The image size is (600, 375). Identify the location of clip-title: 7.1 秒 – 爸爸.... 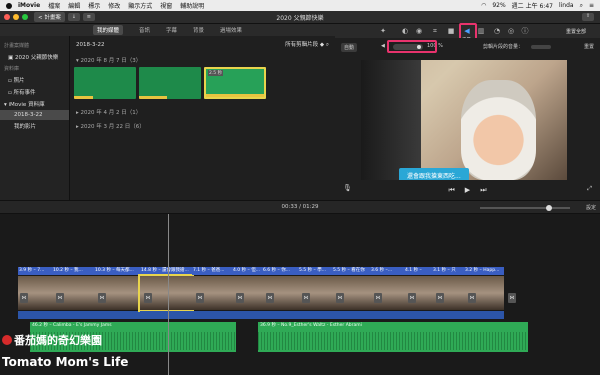
(212, 271).